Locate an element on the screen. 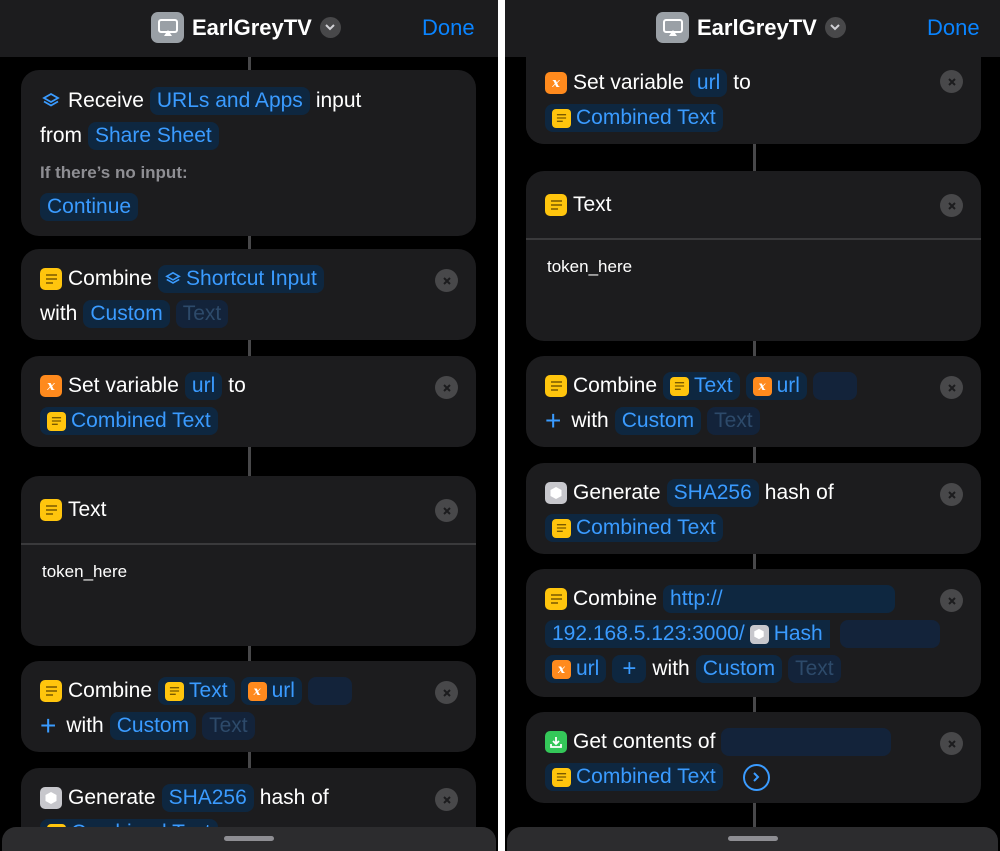 This screenshot has height=851, width=1000. with-word: with is located at coordinates (59, 313).